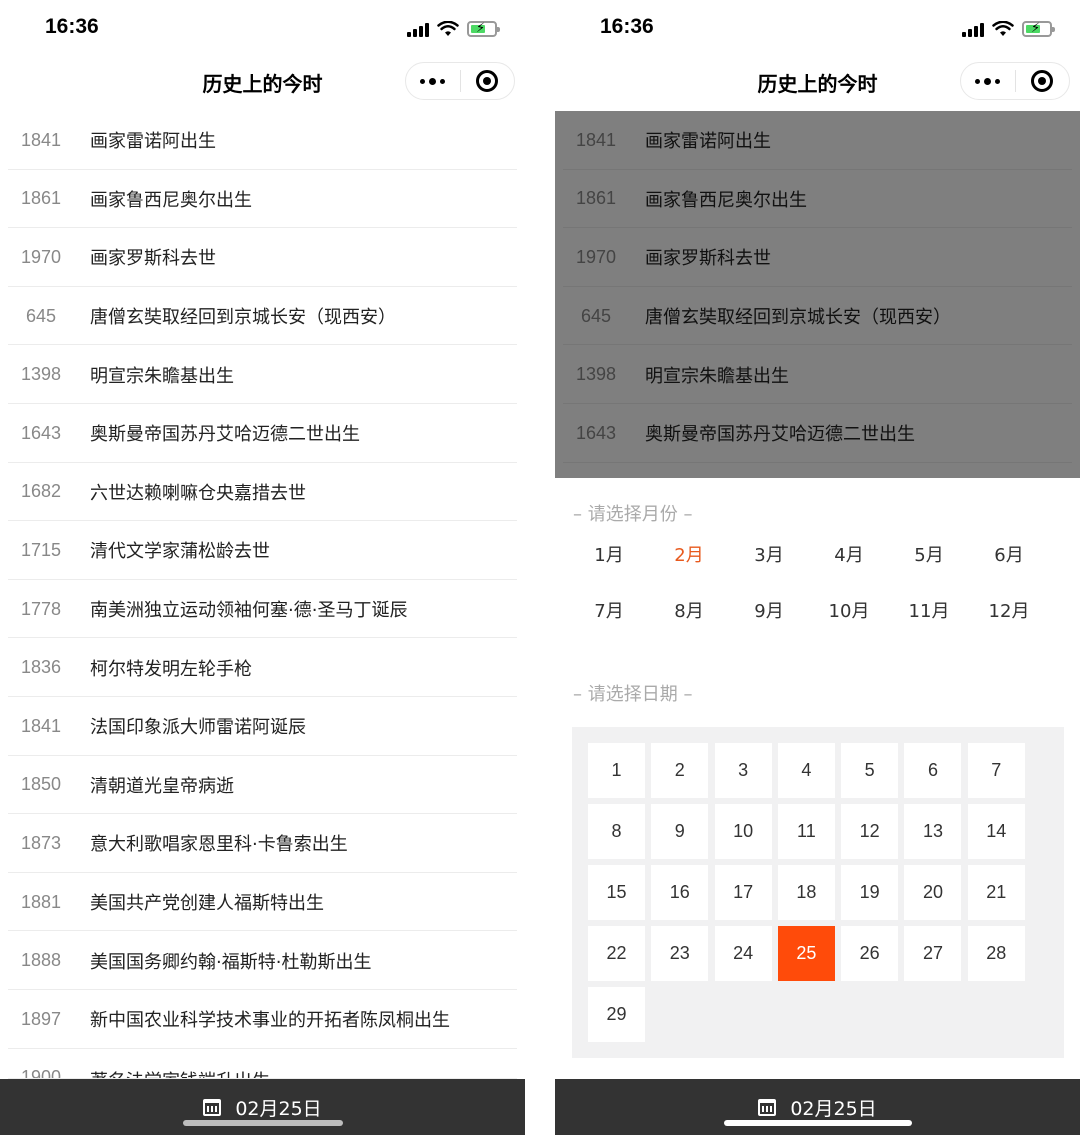 This screenshot has width=1080, height=1135. I want to click on status-bar: 16:36 ⚡, so click(817, 28).